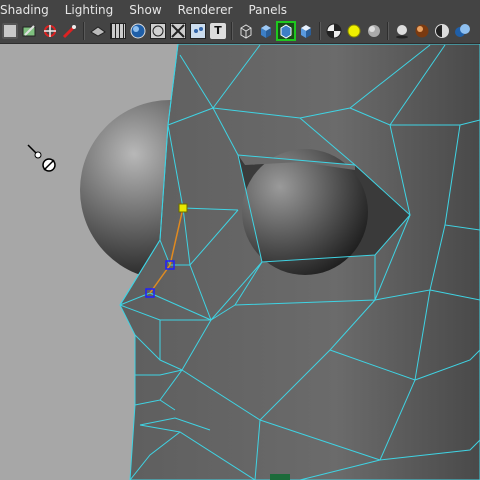 The width and height of the screenshot is (480, 480). What do you see at coordinates (306, 31) in the screenshot?
I see `cube-lit-icon` at bounding box center [306, 31].